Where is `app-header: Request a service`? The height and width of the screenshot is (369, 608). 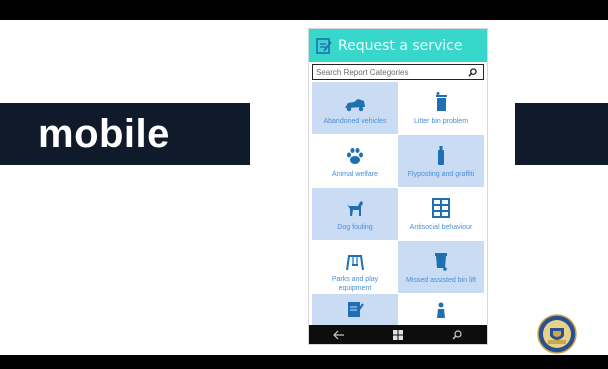
app-header: Request a service is located at coordinates (398, 45).